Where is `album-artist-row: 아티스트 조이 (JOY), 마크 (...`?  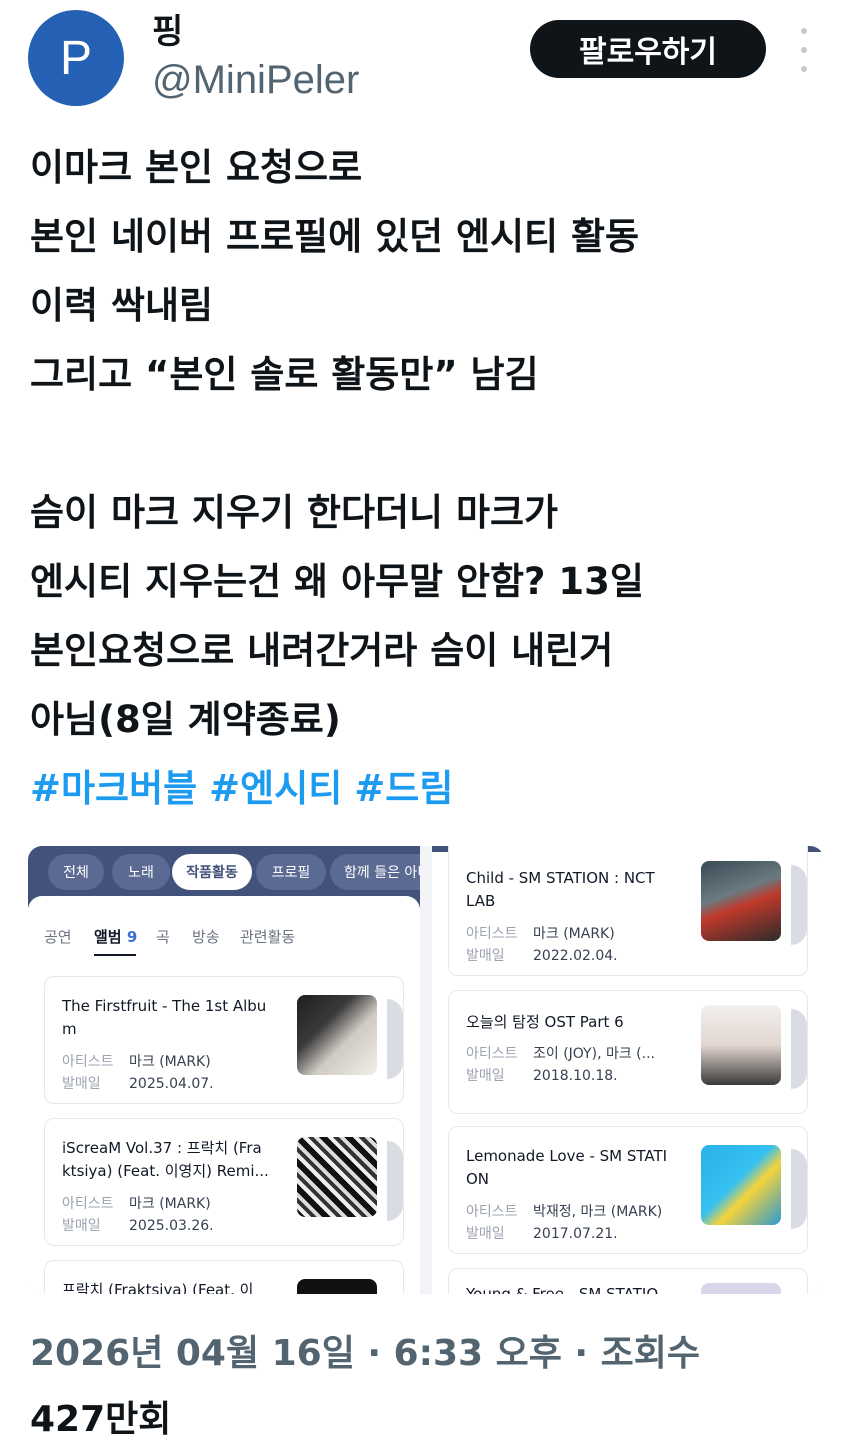 album-artist-row: 아티스트 조이 (JOY), 마크 (... is located at coordinates (560, 1053).